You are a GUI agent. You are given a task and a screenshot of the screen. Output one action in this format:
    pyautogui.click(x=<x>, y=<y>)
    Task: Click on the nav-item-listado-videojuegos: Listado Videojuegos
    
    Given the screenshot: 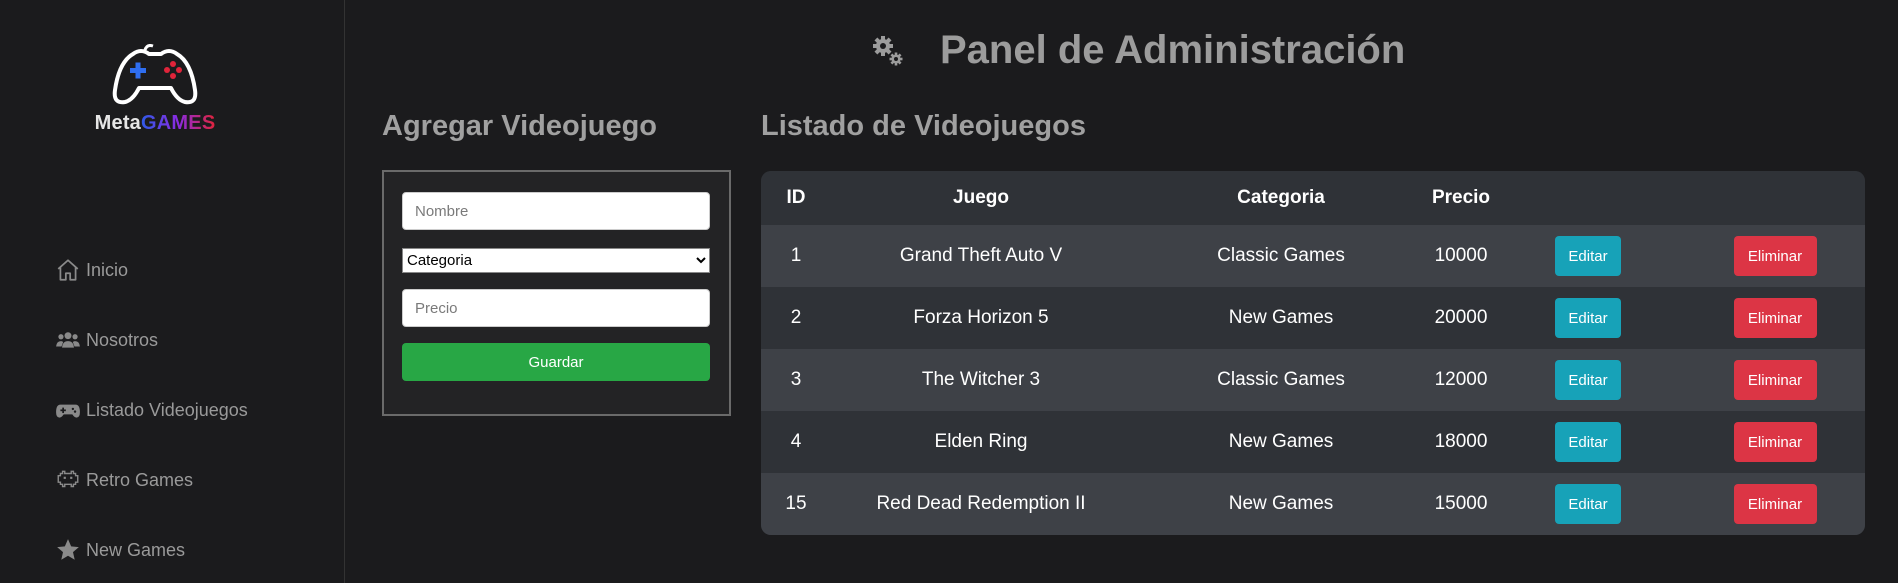 What is the action you would take?
    pyautogui.click(x=151, y=410)
    